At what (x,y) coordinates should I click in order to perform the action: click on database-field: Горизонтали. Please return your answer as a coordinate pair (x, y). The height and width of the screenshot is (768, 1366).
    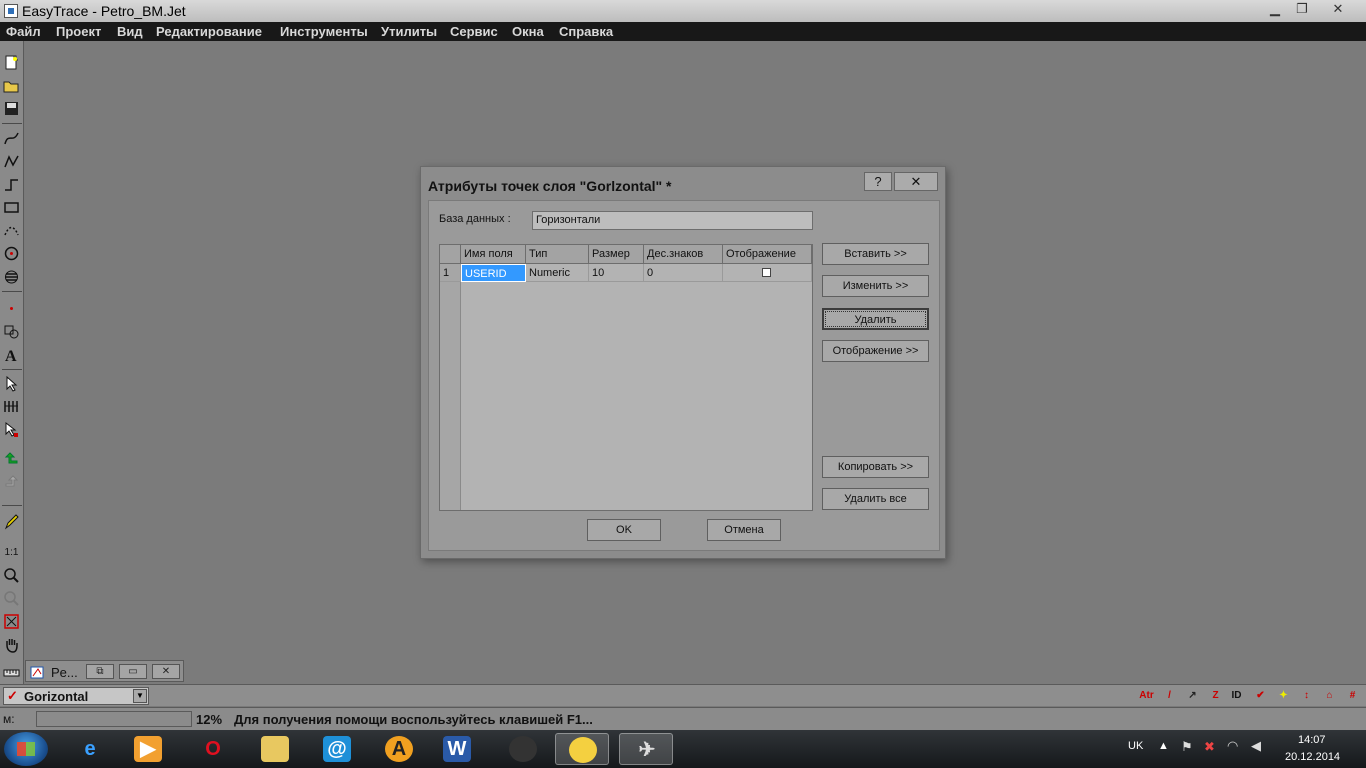
    Looking at the image, I should click on (672, 220).